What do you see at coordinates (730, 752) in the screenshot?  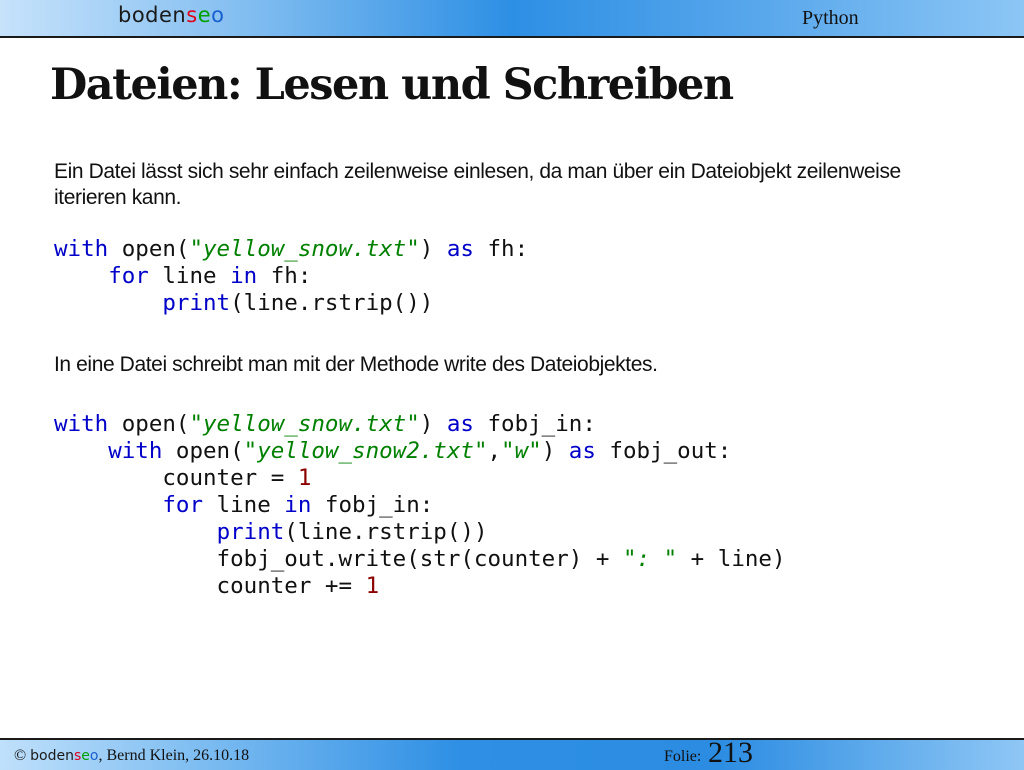 I see `slide-number: 213` at bounding box center [730, 752].